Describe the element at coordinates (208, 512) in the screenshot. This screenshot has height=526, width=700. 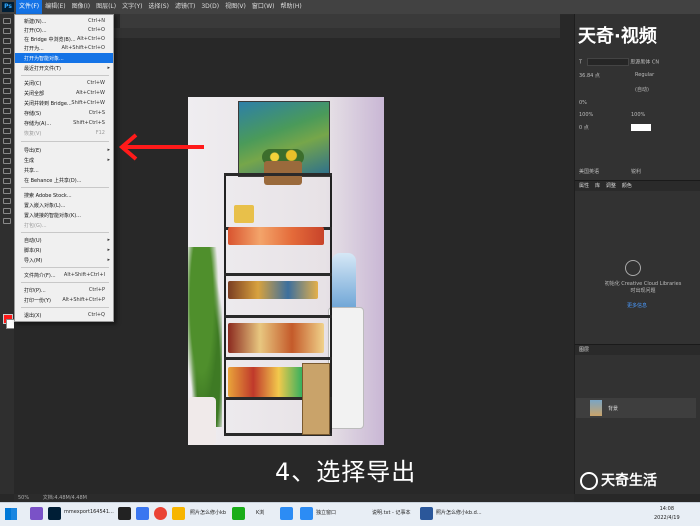
I see `taskbar-item: 照片怎么修小kb` at that location.